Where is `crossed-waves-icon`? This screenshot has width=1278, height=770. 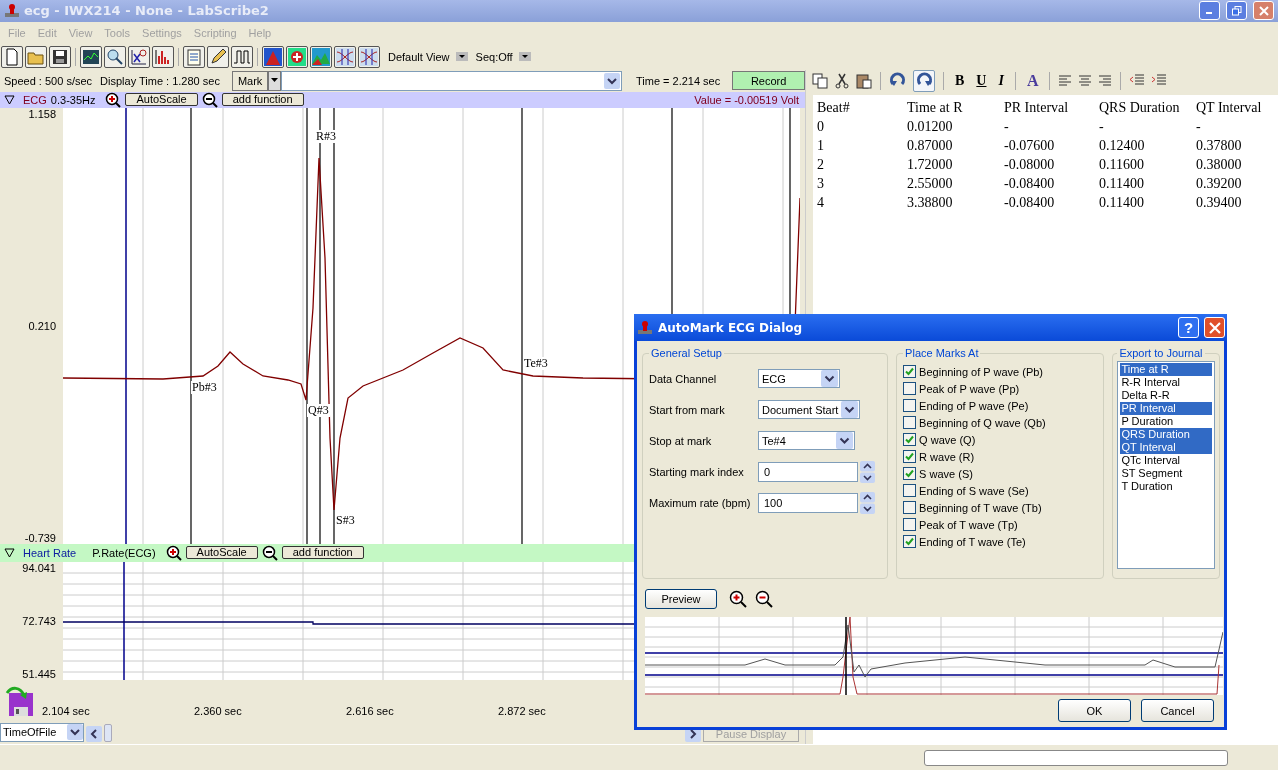 crossed-waves-icon is located at coordinates (369, 56).